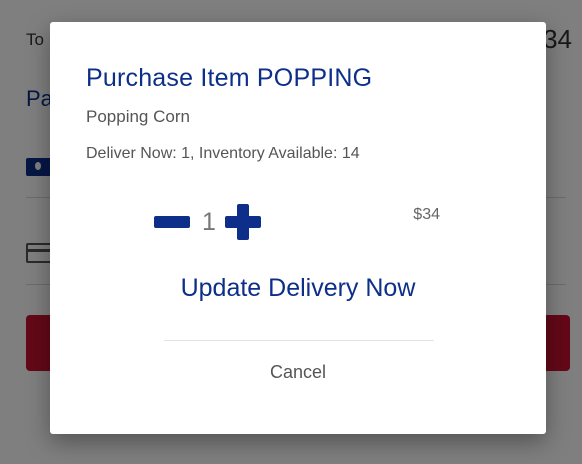 Image resolution: width=582 pixels, height=464 pixels. Describe the element at coordinates (426, 214) in the screenshot. I see `item-price: $34` at that location.